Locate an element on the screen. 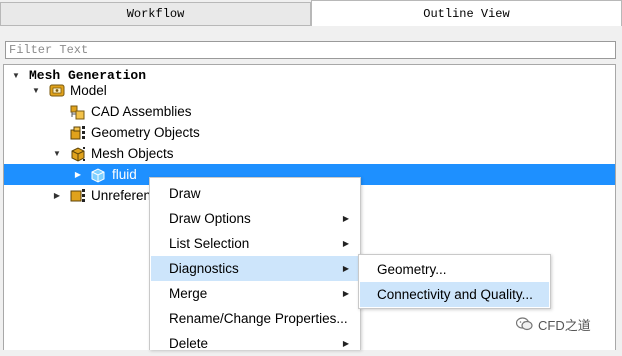 The width and height of the screenshot is (622, 356). watermark: CFD之道 is located at coordinates (553, 324).